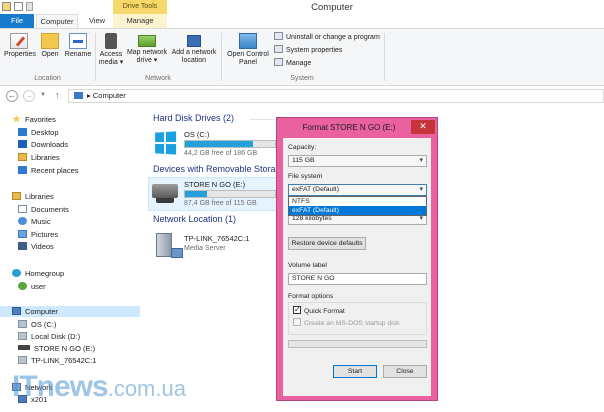 The width and height of the screenshot is (604, 412). Describe the element at coordinates (16, 273) in the screenshot. I see `homegroup-icon` at that location.